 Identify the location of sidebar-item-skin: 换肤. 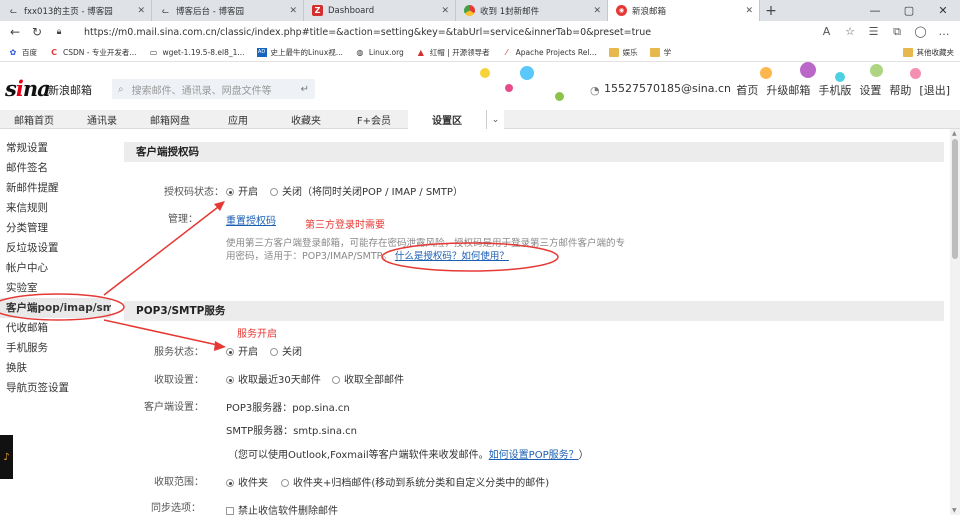
(55, 368).